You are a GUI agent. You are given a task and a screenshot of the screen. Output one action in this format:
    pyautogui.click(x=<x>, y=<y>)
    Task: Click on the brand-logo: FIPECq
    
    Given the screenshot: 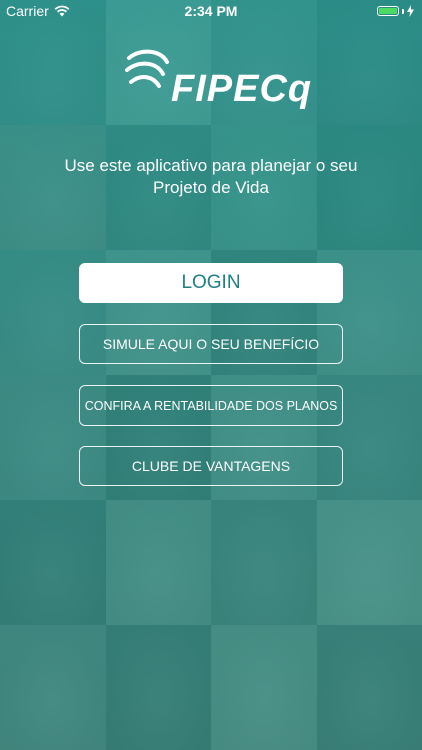 What is the action you would take?
    pyautogui.click(x=217, y=85)
    